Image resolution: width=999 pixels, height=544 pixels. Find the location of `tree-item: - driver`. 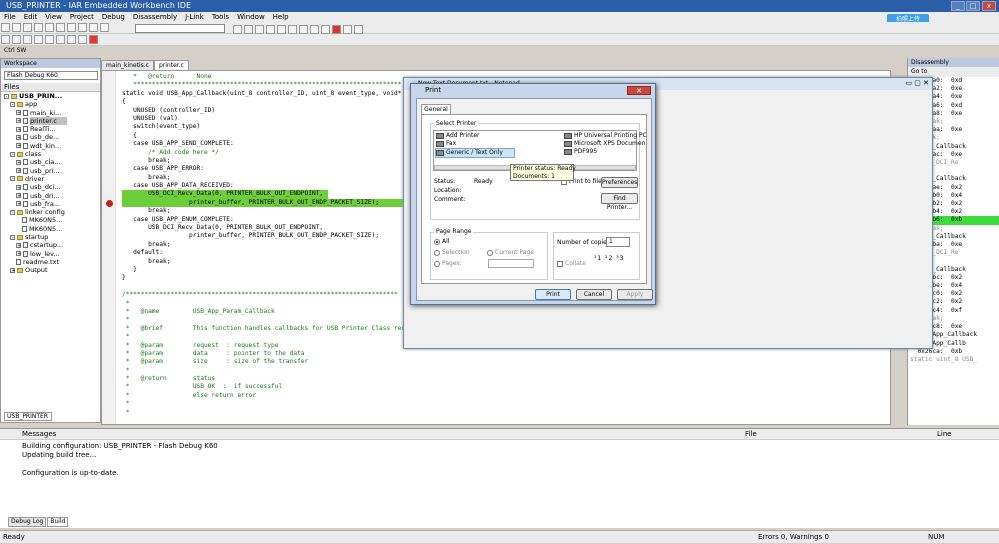

tree-item: - driver is located at coordinates (52, 179).